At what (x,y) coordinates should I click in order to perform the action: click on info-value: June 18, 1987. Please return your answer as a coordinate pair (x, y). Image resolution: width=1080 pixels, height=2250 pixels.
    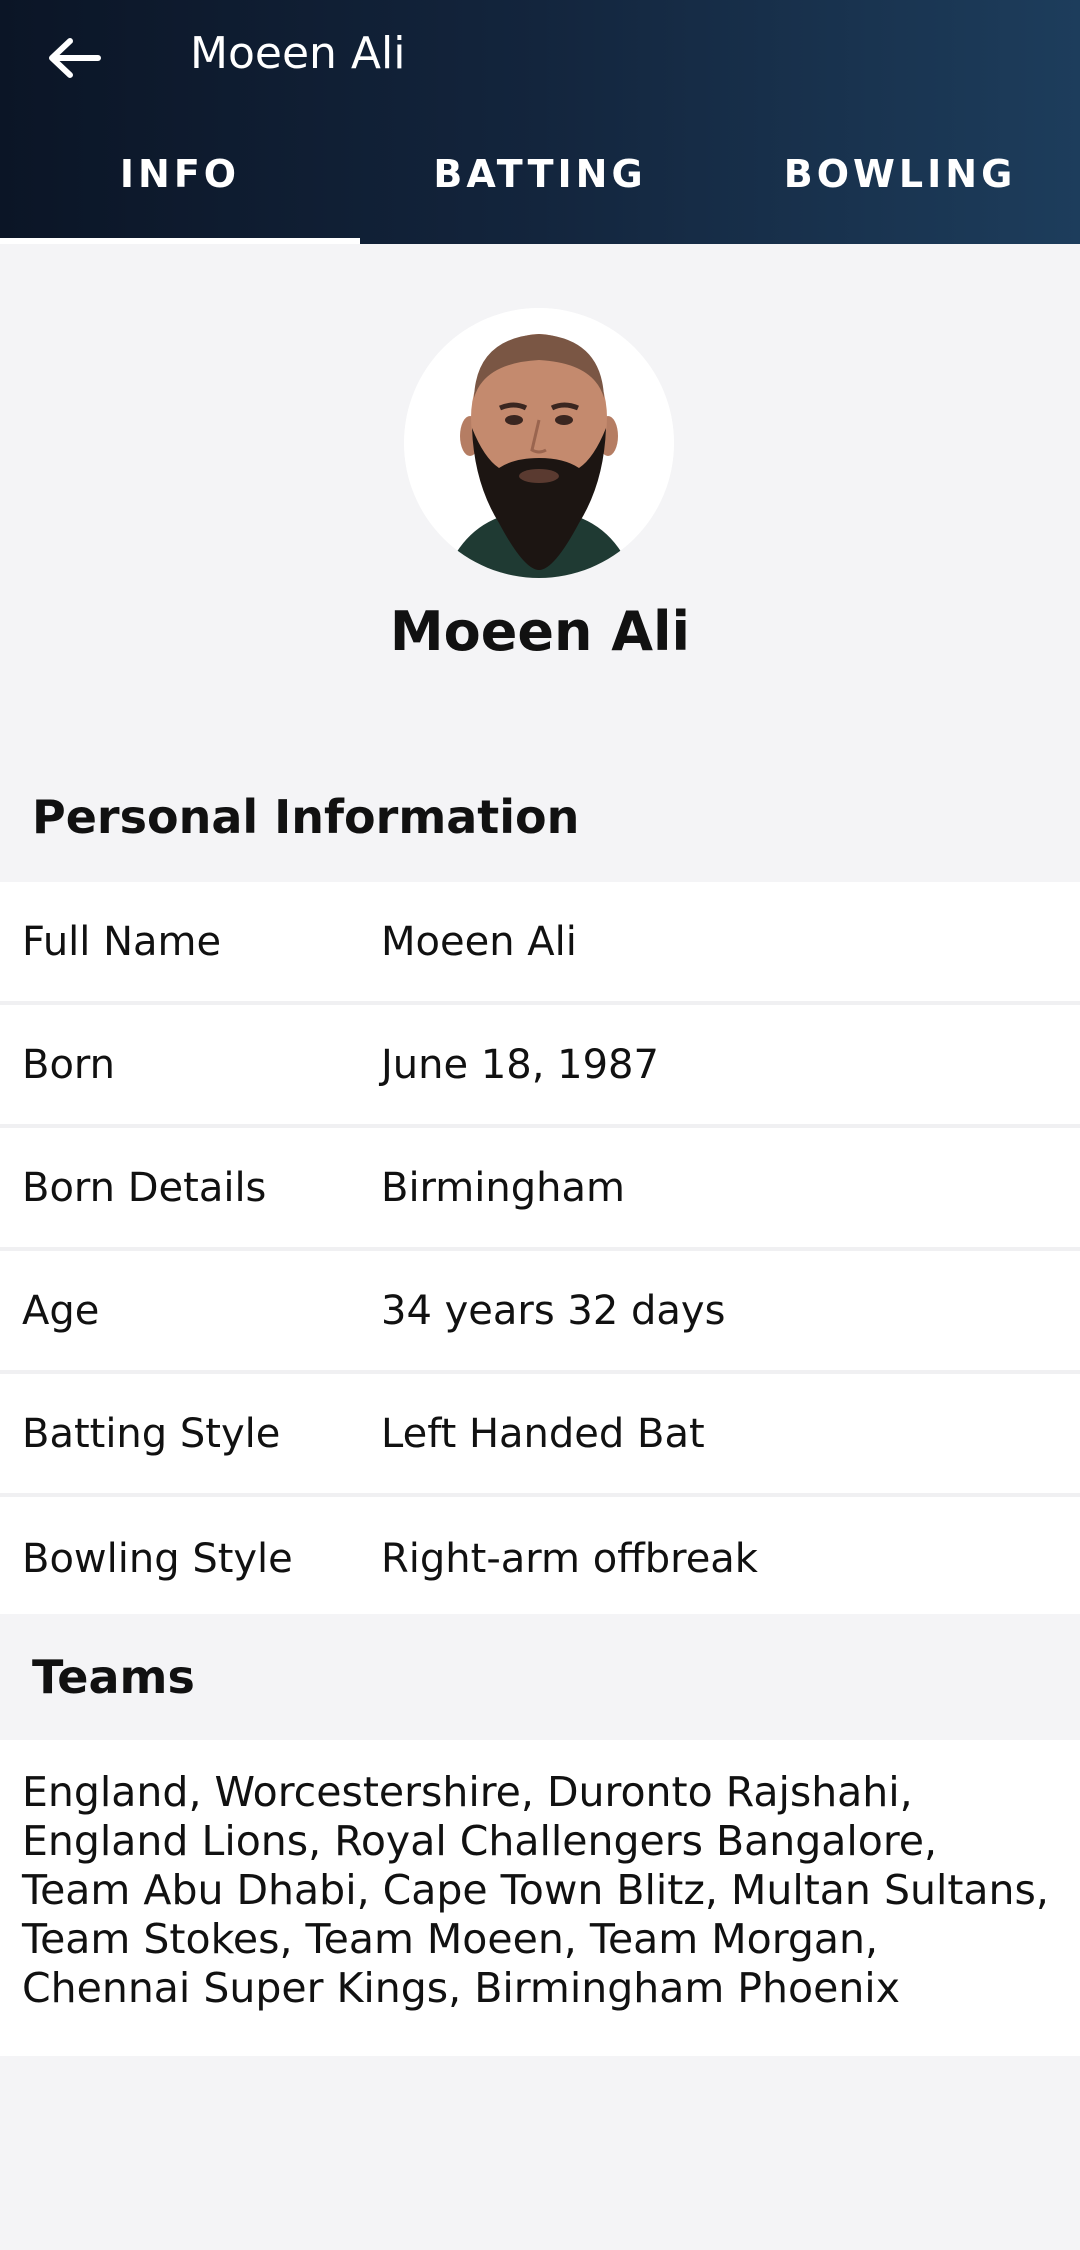
    Looking at the image, I should click on (520, 1064).